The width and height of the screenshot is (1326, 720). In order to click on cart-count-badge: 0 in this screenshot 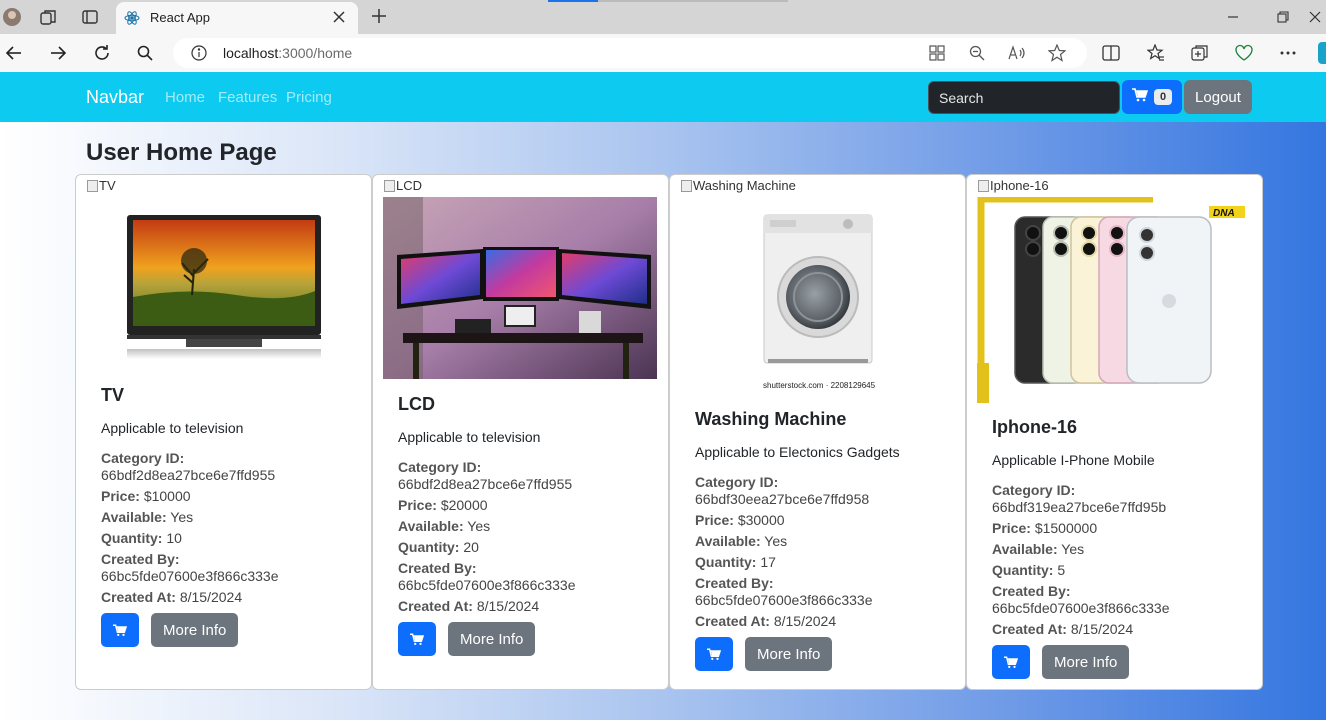, I will do `click(1163, 97)`.